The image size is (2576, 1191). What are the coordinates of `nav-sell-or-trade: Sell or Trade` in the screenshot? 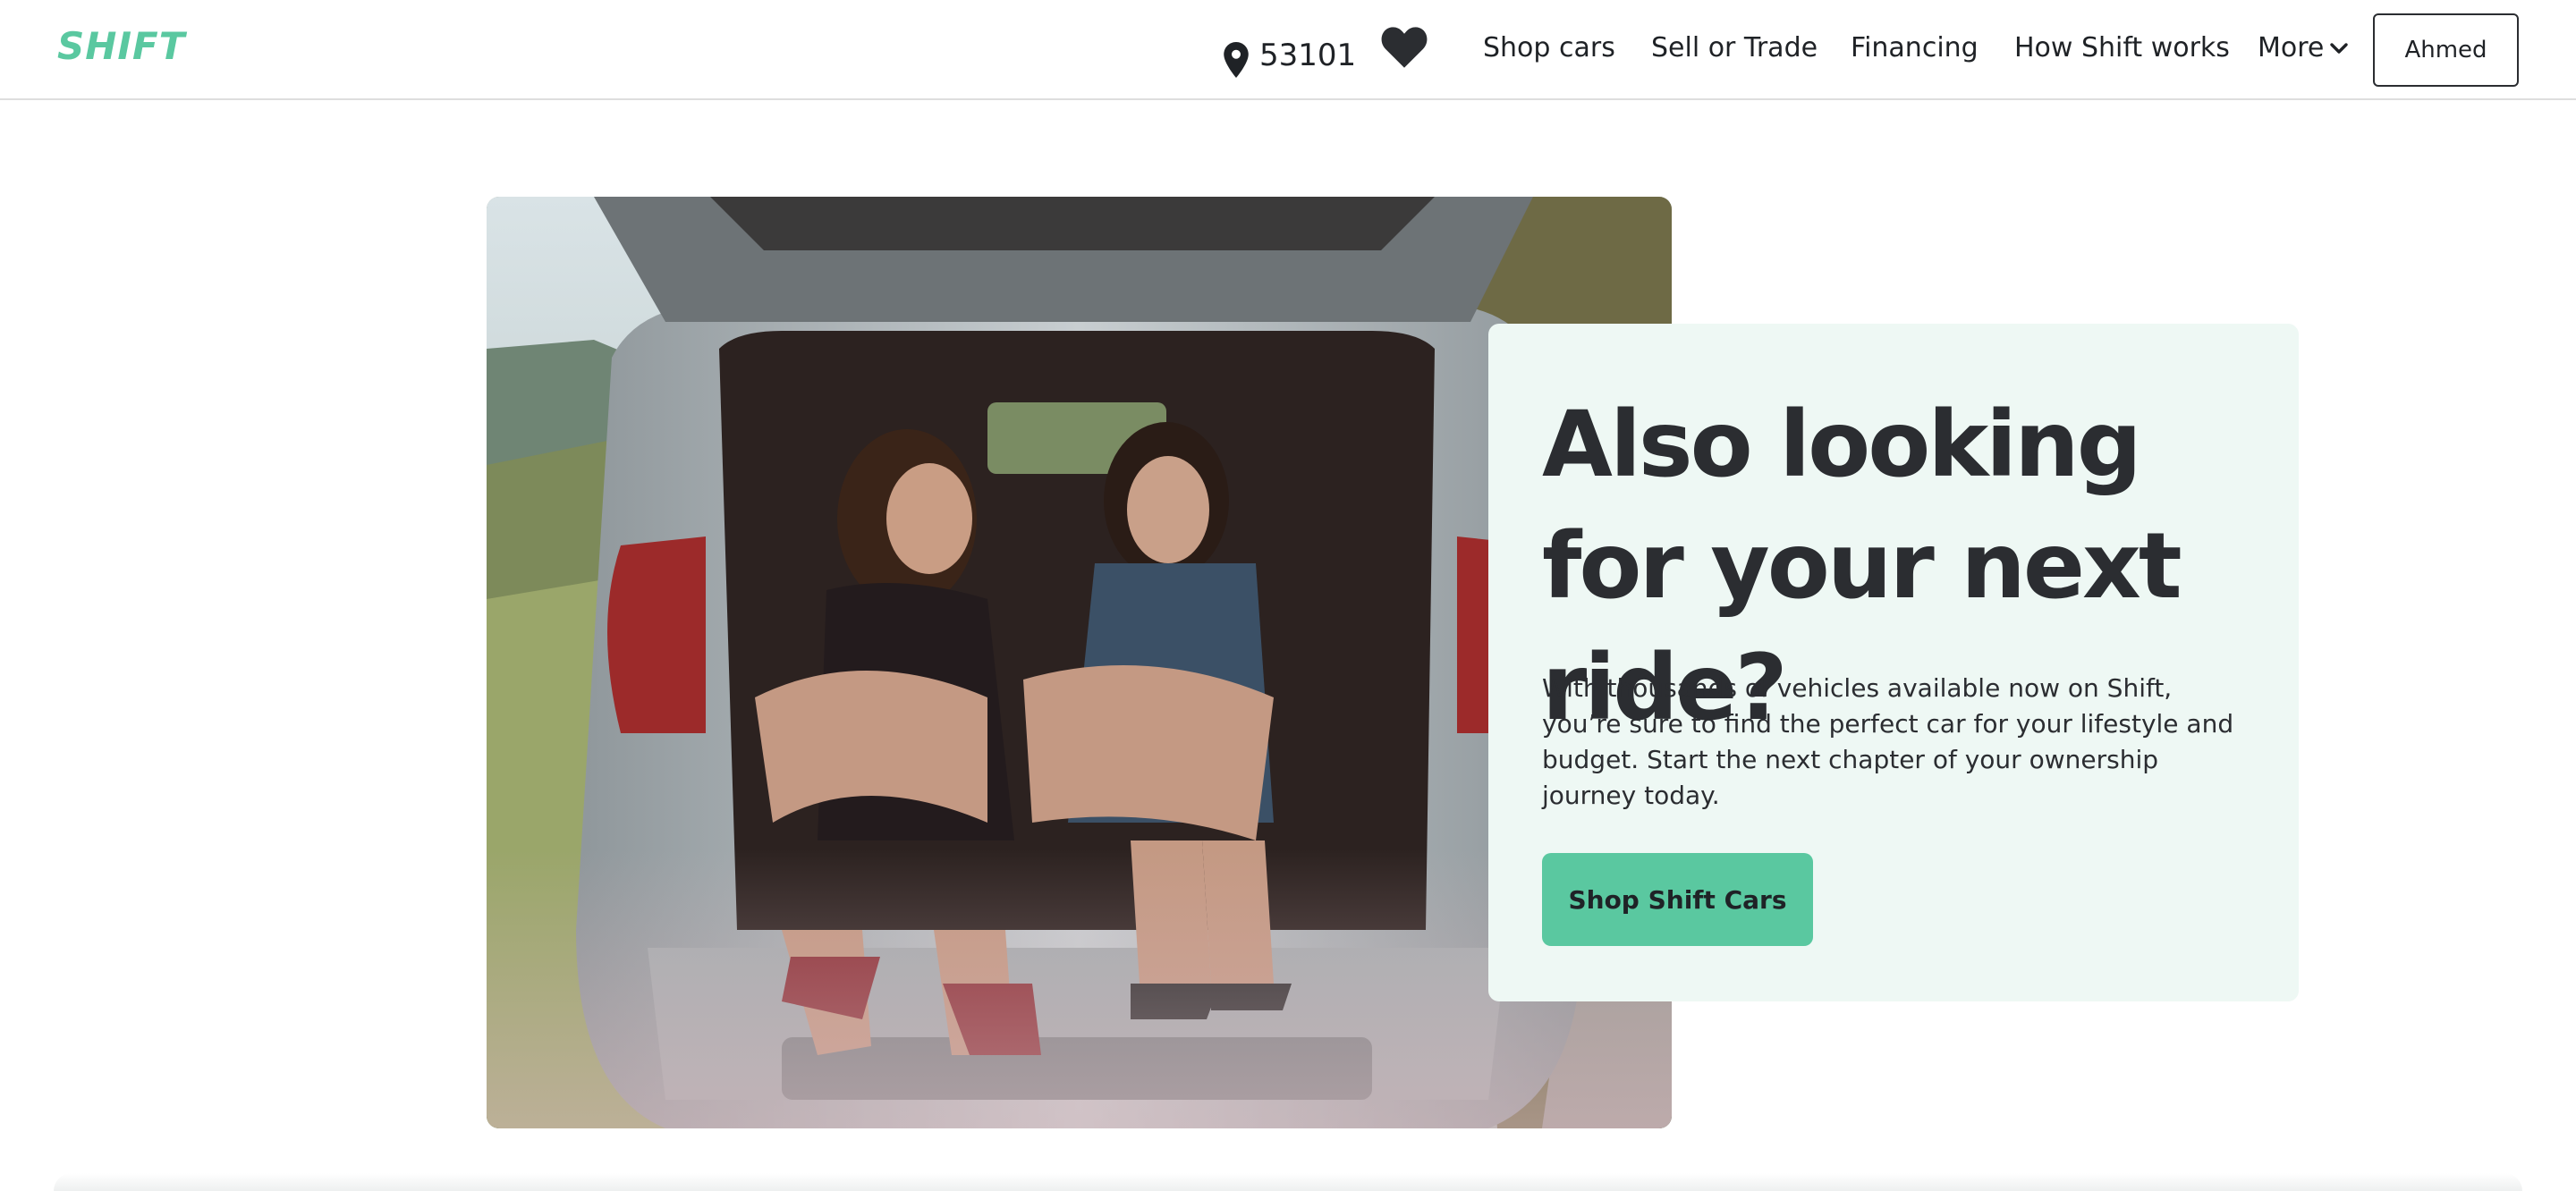 It's located at (1734, 48).